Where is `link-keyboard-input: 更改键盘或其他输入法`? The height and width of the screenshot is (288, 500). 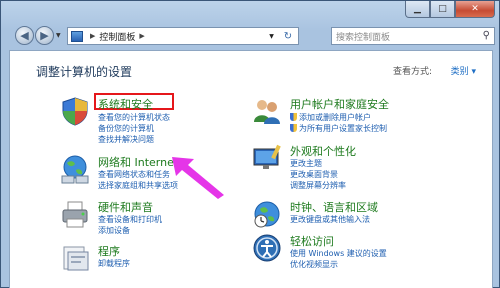 link-keyboard-input: 更改键盘或其他输入法 is located at coordinates (330, 219).